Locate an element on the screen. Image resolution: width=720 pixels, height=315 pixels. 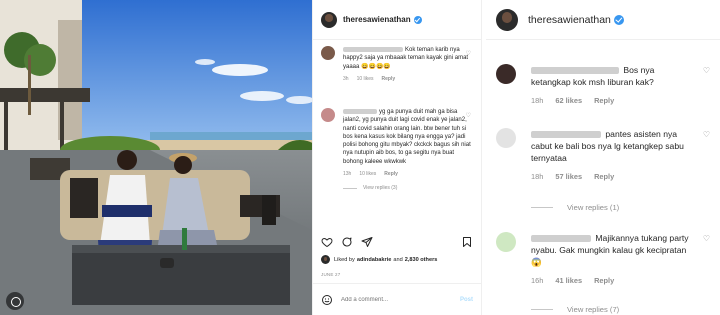
bookmark-icon is located at coordinates (467, 242).